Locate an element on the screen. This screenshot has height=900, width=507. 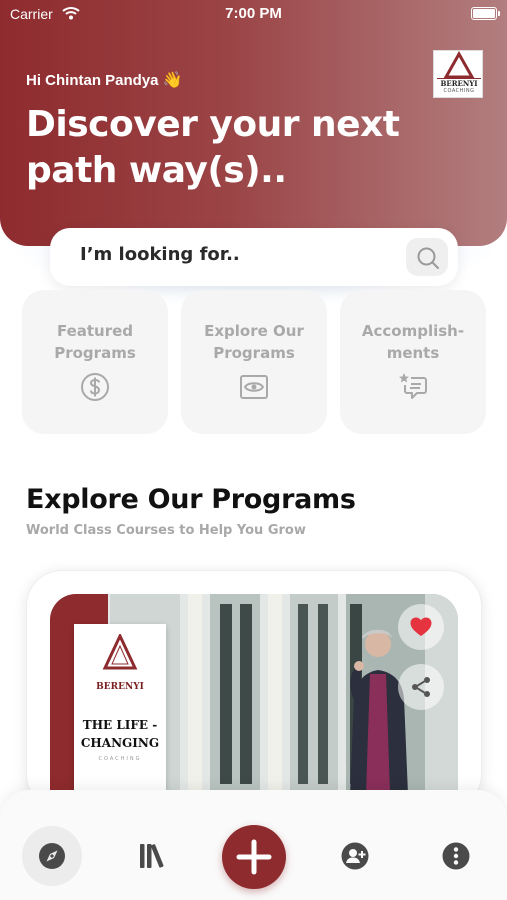
search-icon is located at coordinates (428, 258).